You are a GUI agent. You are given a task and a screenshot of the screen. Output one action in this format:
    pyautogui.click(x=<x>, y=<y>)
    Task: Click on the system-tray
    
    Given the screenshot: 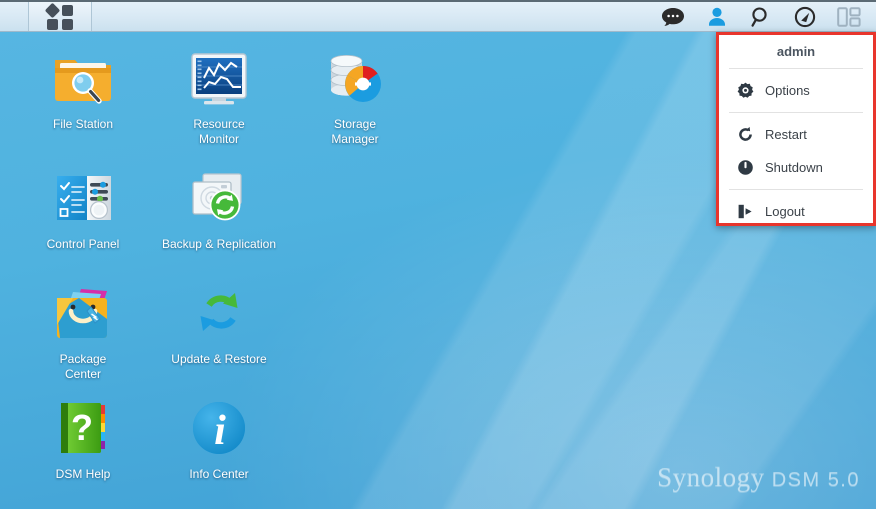 What is the action you would take?
    pyautogui.click(x=768, y=16)
    